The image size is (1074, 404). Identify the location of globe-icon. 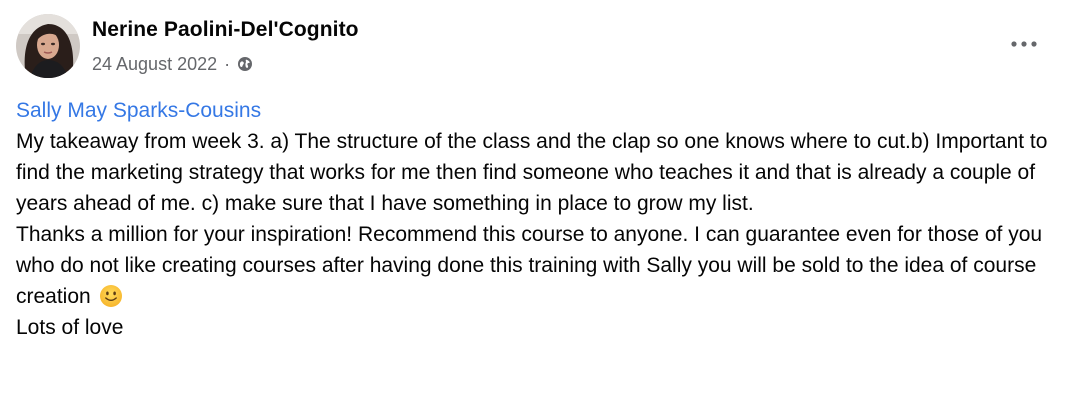
(245, 64).